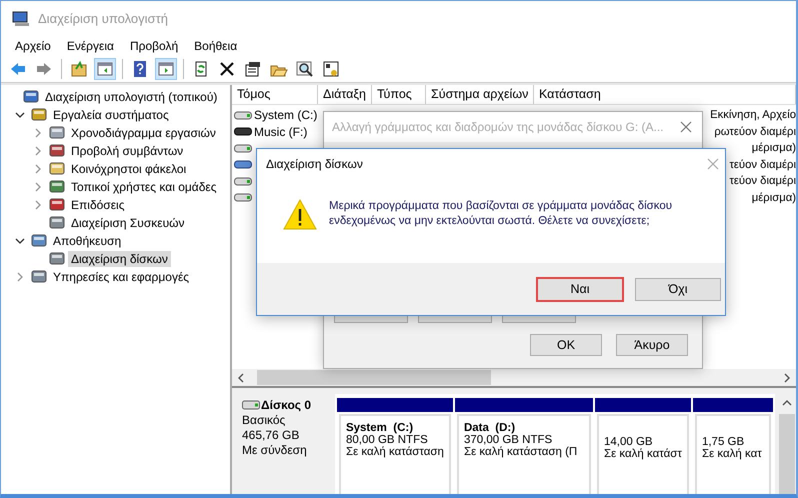 The image size is (798, 498). Describe the element at coordinates (678, 289) in the screenshot. I see `no-button: Όχι` at that location.